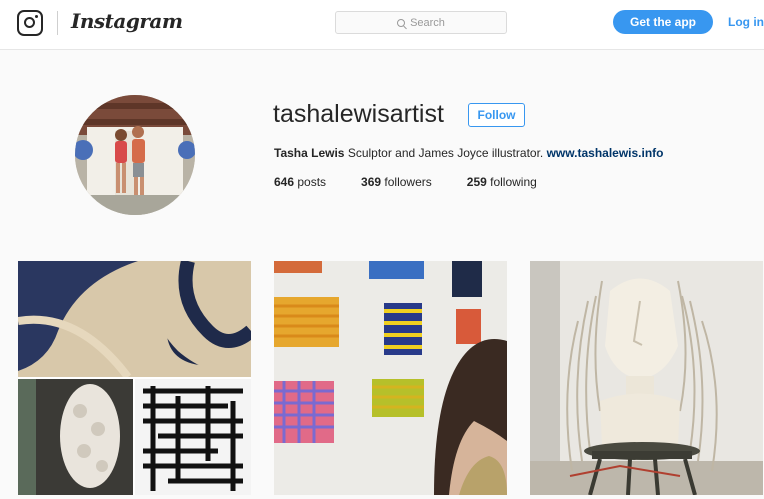 This screenshot has width=764, height=499. Describe the element at coordinates (371, 182) in the screenshot. I see `followers-count: 369` at that location.